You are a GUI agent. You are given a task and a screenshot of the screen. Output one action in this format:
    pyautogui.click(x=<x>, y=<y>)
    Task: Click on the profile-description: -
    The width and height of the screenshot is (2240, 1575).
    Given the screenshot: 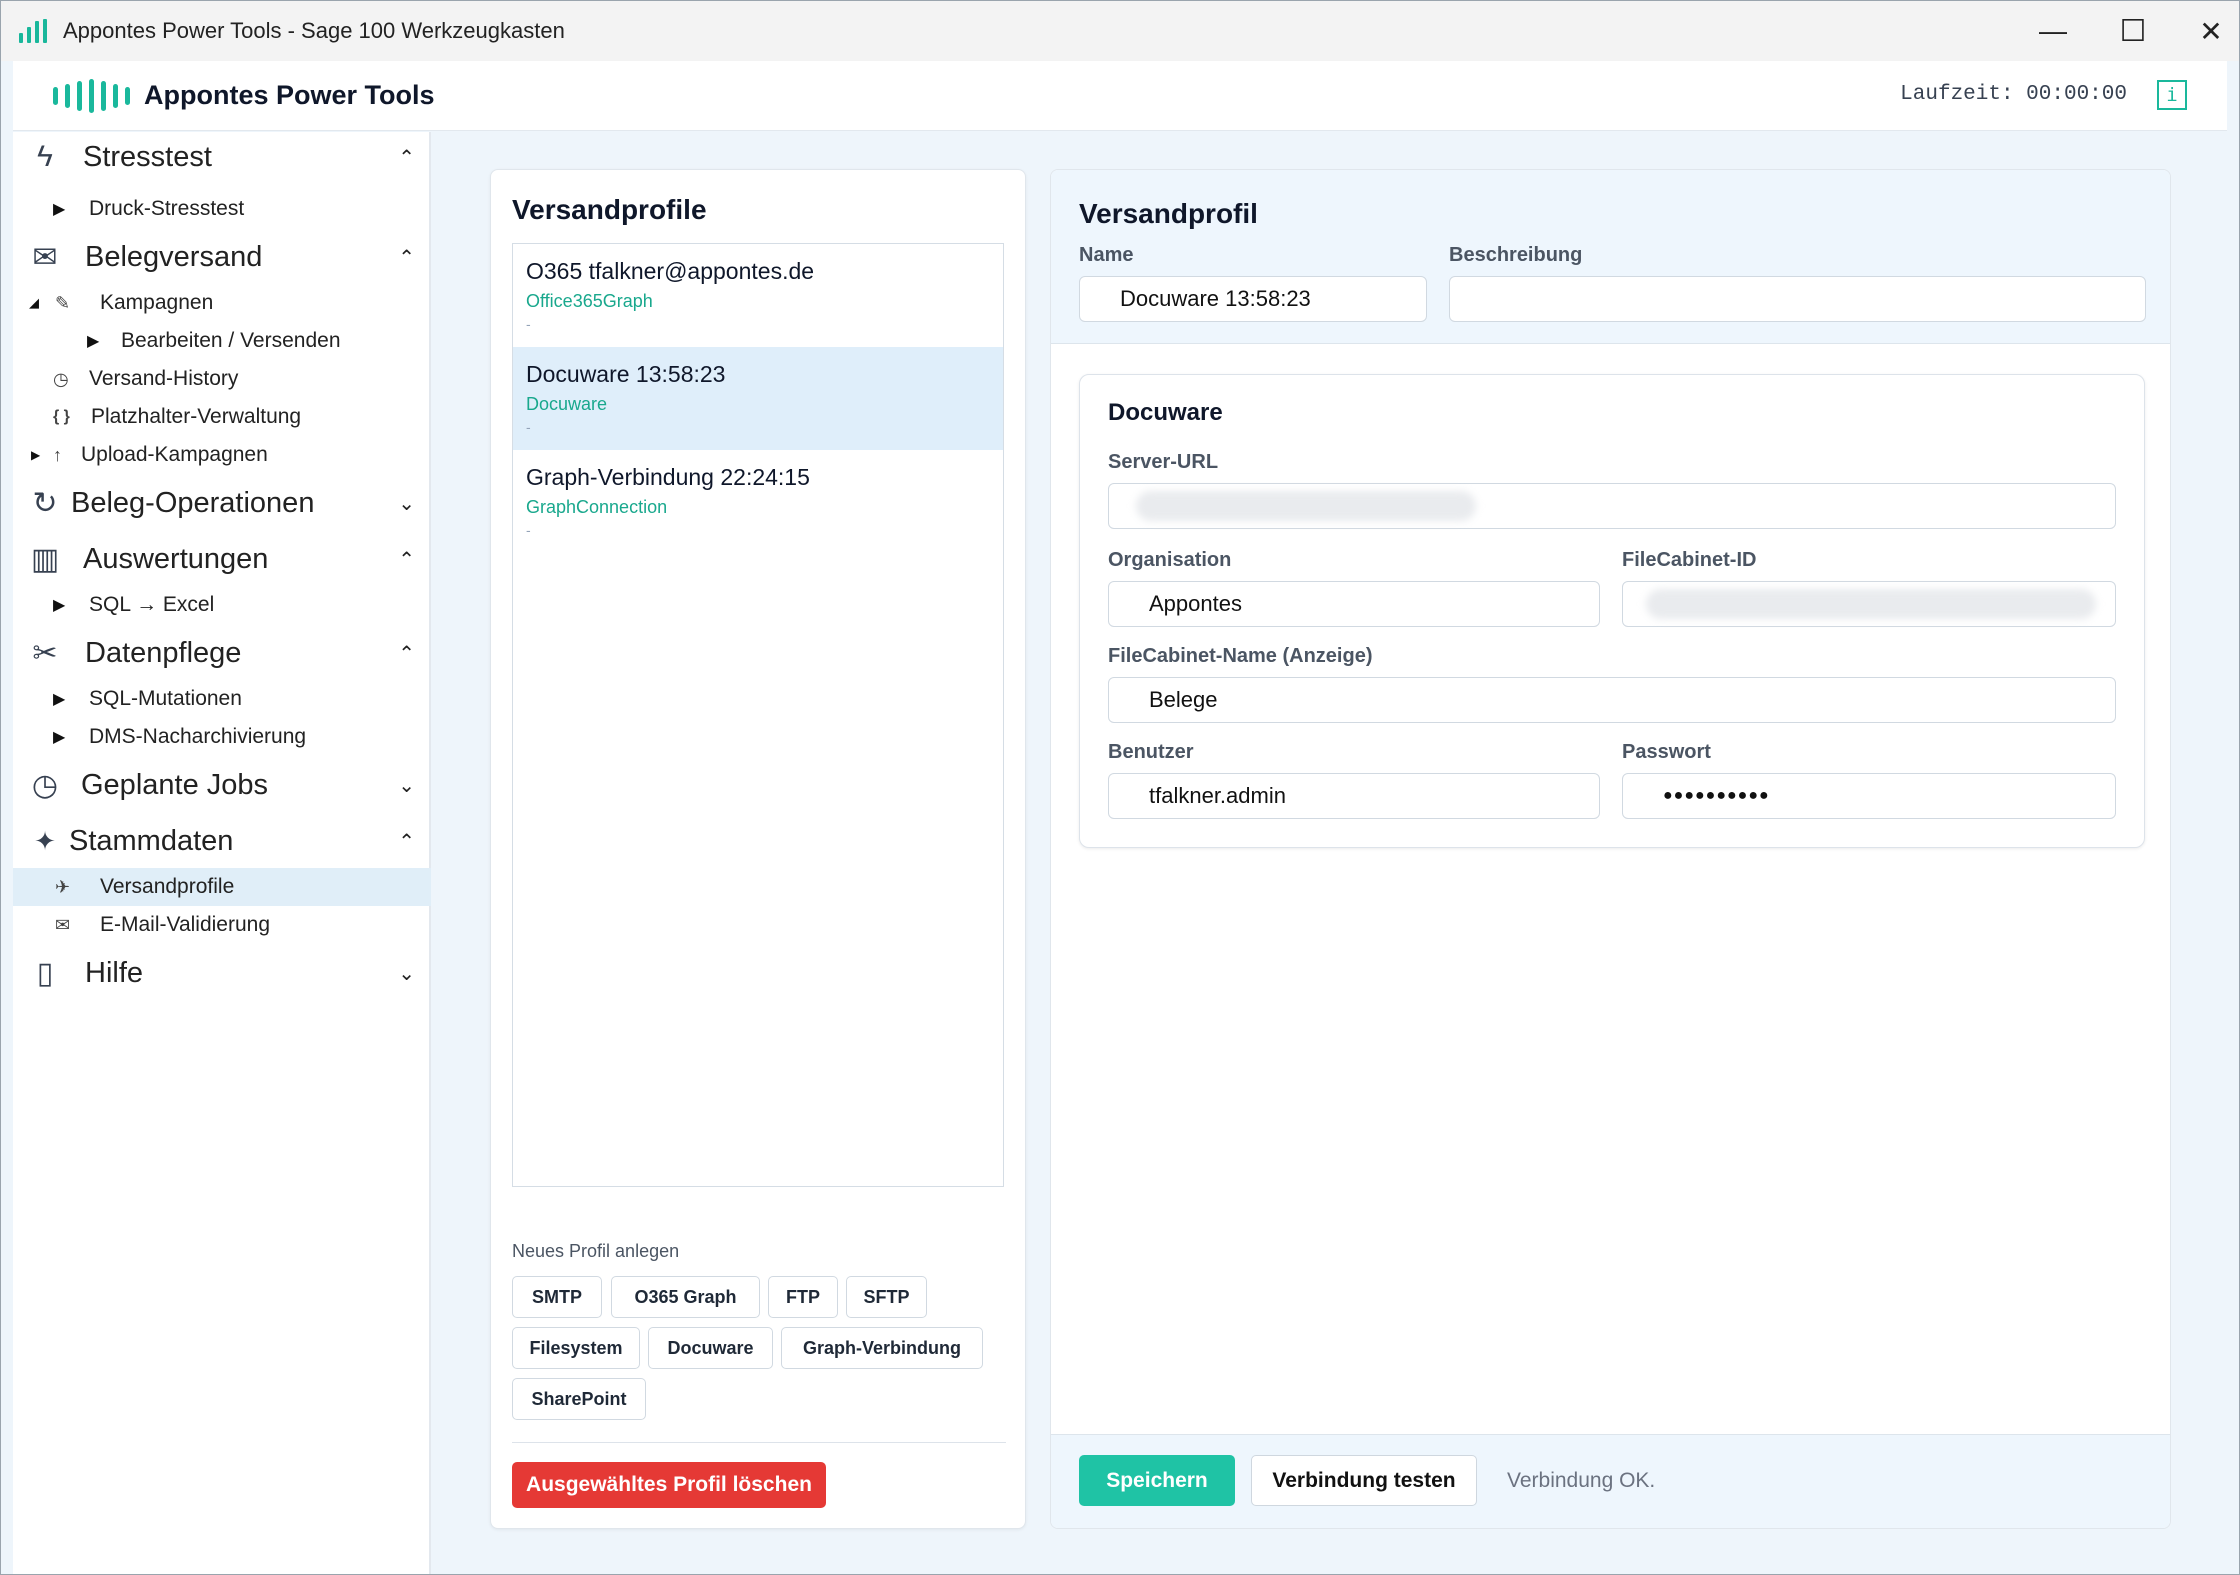 What is the action you would take?
    pyautogui.click(x=528, y=427)
    